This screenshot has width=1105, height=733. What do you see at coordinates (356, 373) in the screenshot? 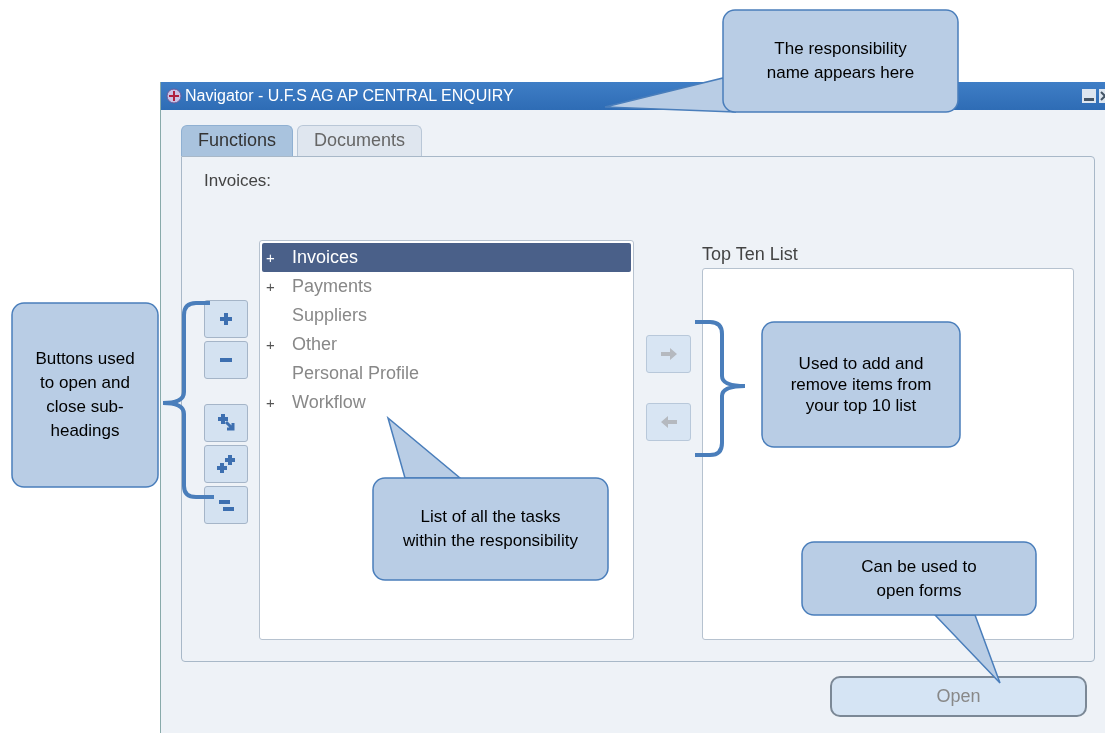
I see `tree-item-label: Personal Profile` at bounding box center [356, 373].